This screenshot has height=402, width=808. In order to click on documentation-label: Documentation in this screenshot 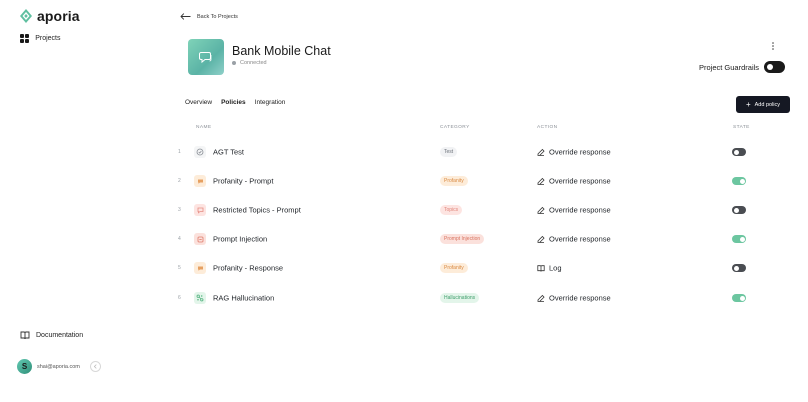, I will do `click(60, 335)`.